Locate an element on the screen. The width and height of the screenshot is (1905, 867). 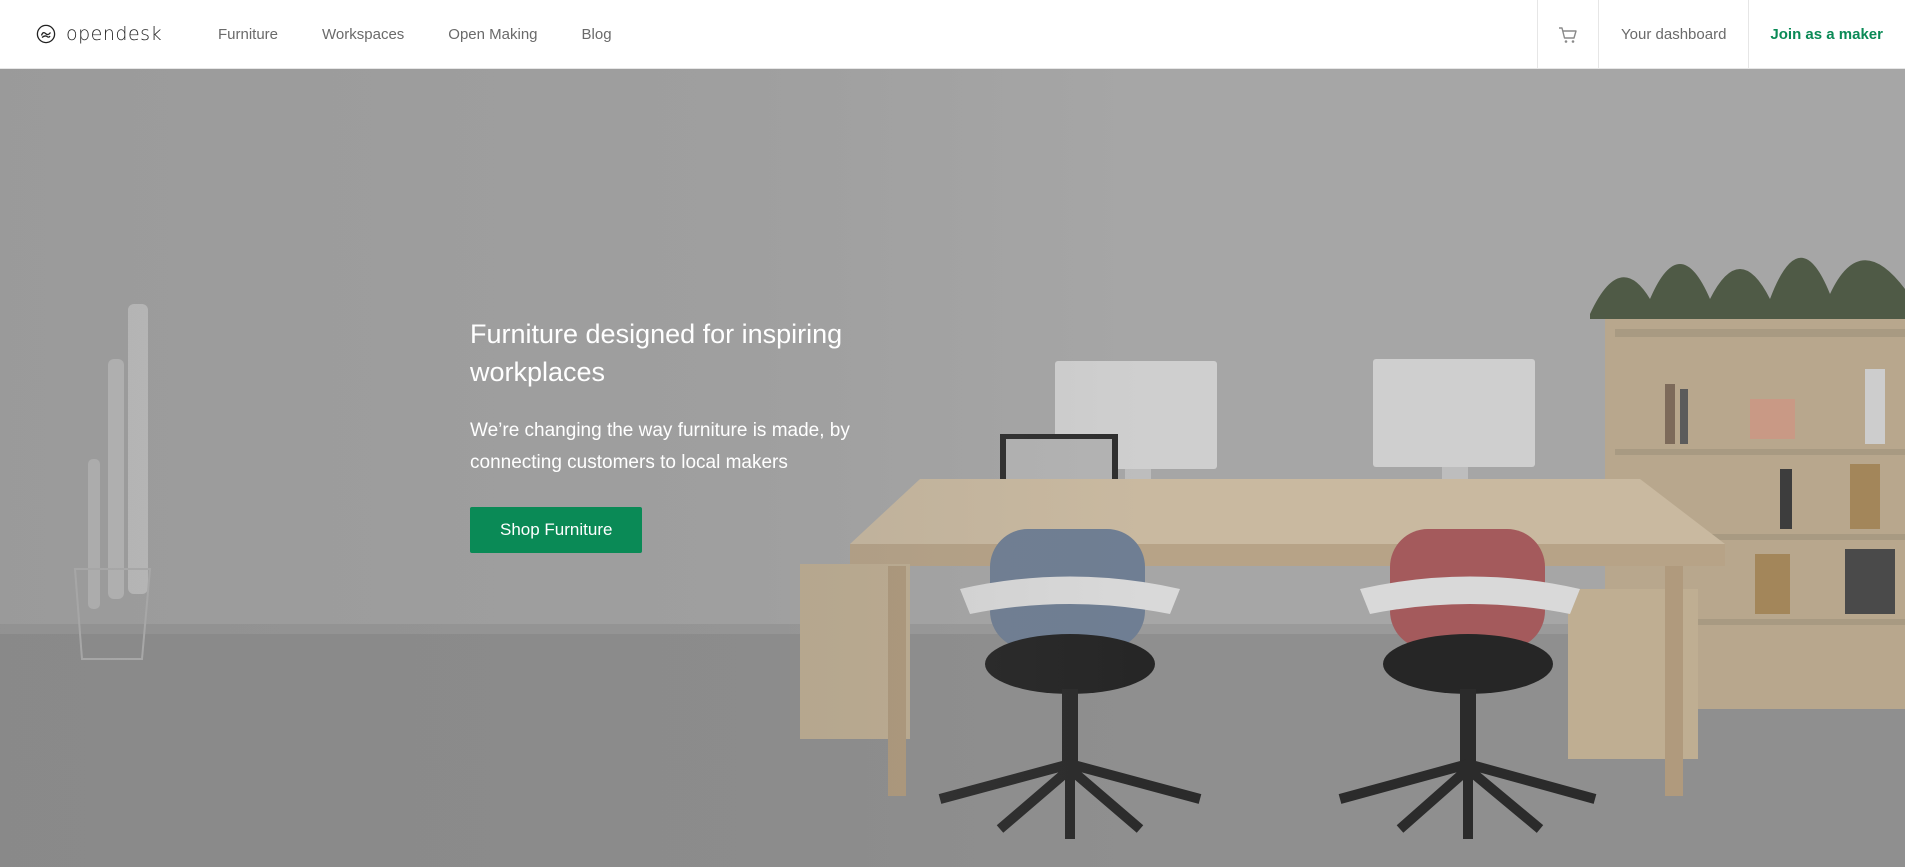
nav-item-furniture: Furniture is located at coordinates (248, 34).